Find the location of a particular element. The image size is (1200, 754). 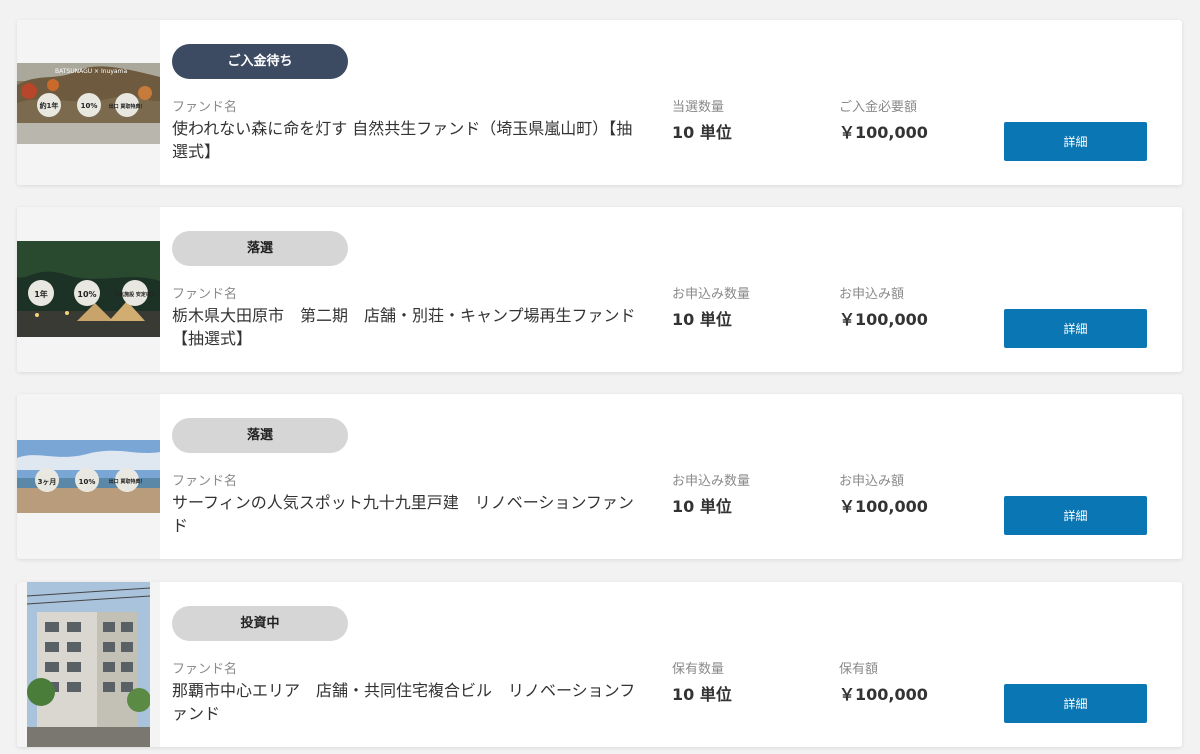

thumb-bubble-text: 人気施設 安定収入 is located at coordinates (134, 294).